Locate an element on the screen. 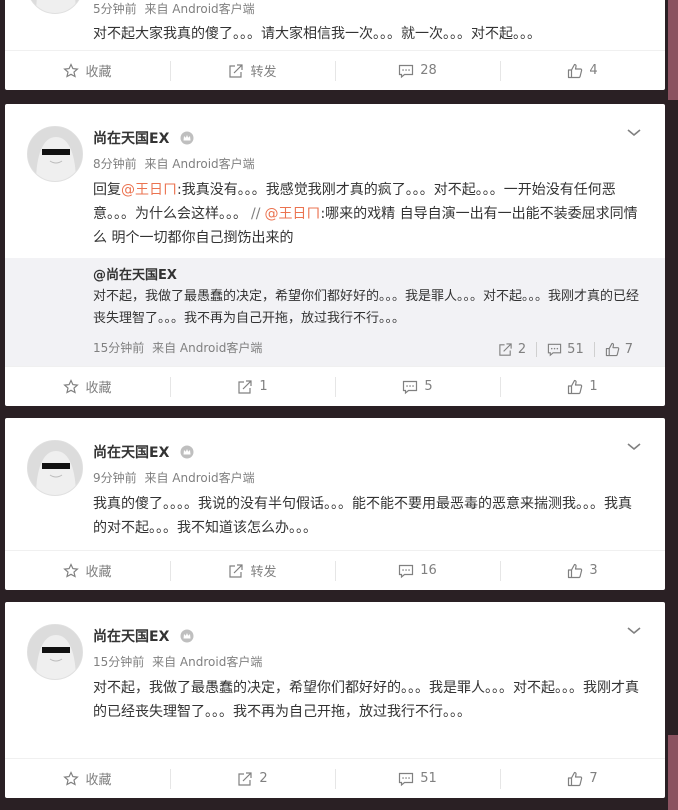 The image size is (678, 810). repost-username: @尚在天国EX is located at coordinates (379, 276).